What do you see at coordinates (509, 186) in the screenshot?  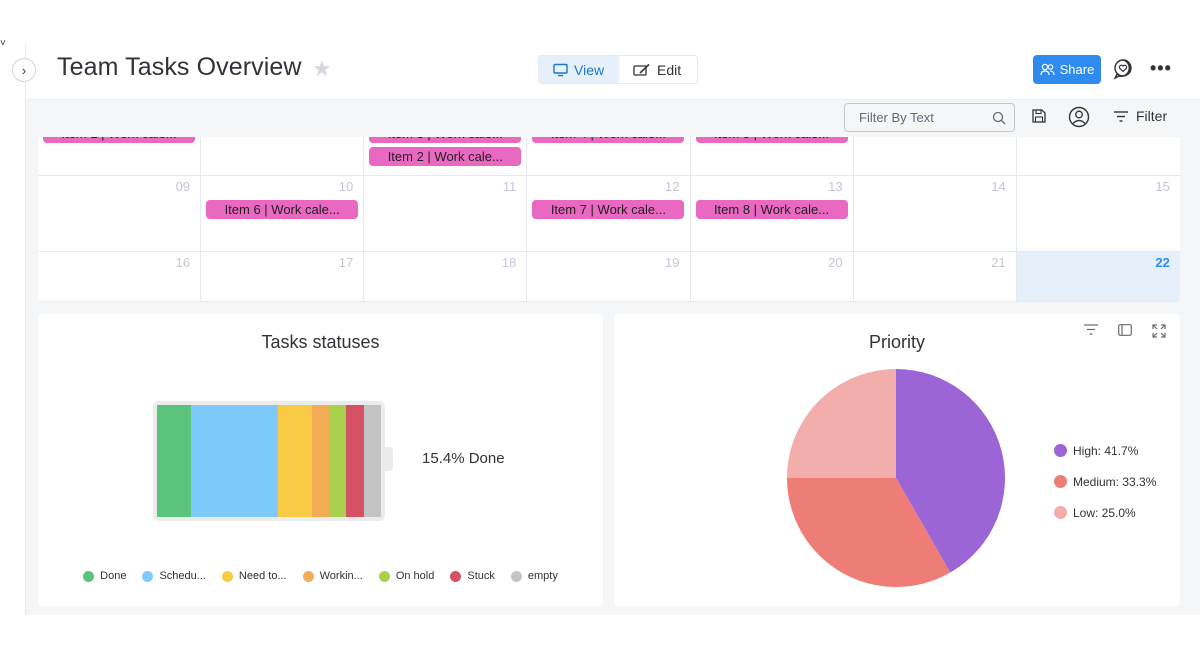 I see `day-number: 11` at bounding box center [509, 186].